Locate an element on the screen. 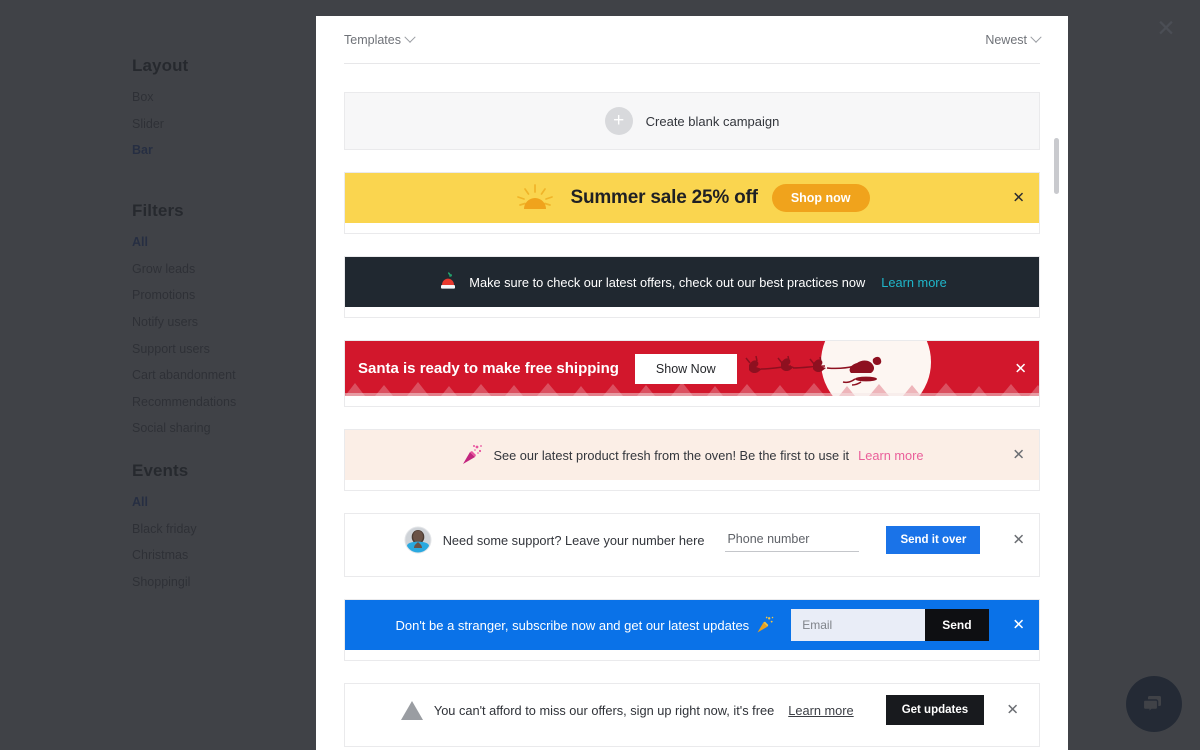  sort-dropdown: Newest is located at coordinates (1013, 39).